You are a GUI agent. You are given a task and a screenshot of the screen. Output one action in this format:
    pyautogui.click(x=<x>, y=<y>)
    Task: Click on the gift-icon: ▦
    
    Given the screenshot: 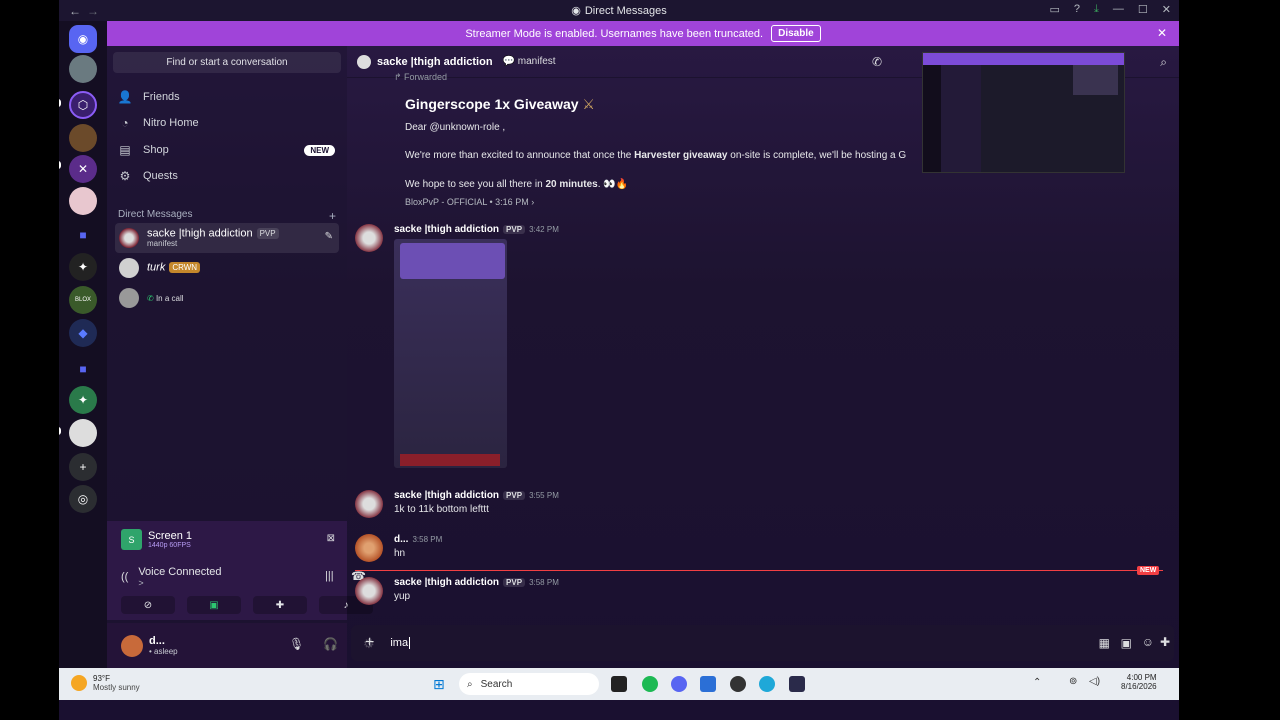 What is the action you would take?
    pyautogui.click(x=1104, y=643)
    